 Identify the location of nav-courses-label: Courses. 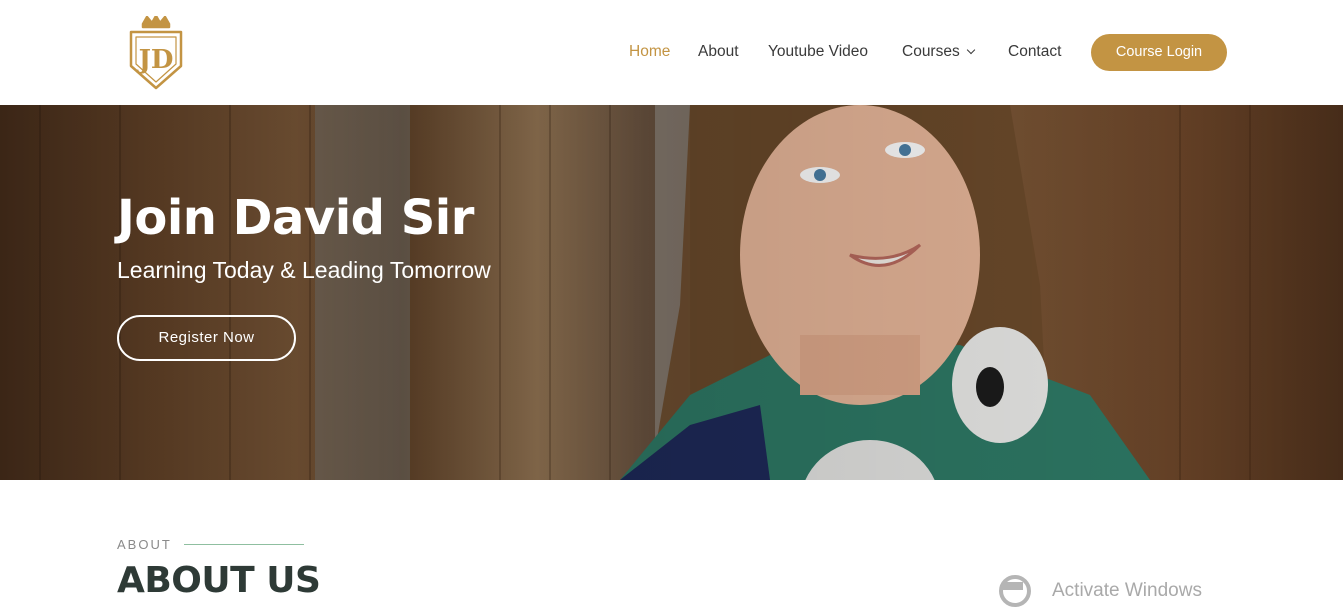
(931, 51).